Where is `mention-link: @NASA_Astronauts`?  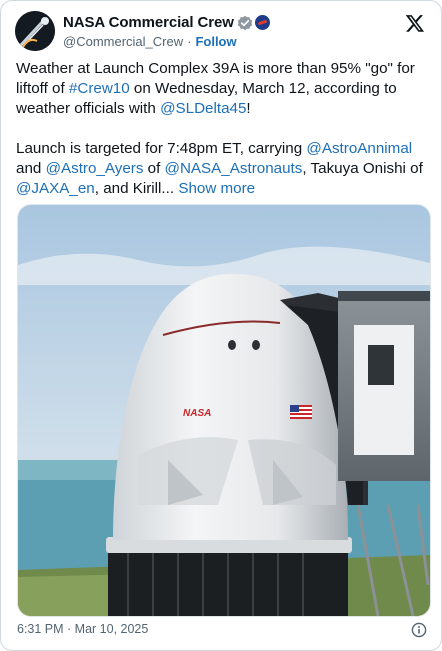 mention-link: @NASA_Astronauts is located at coordinates (234, 168).